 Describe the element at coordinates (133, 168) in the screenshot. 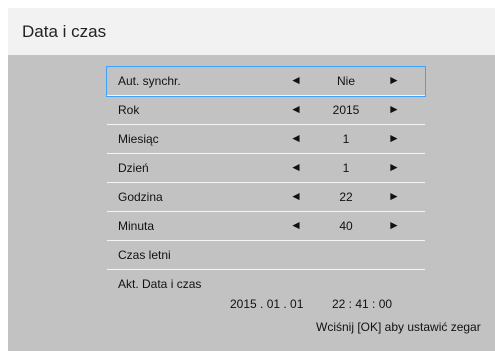

I see `menu-label-day: Dzień` at that location.